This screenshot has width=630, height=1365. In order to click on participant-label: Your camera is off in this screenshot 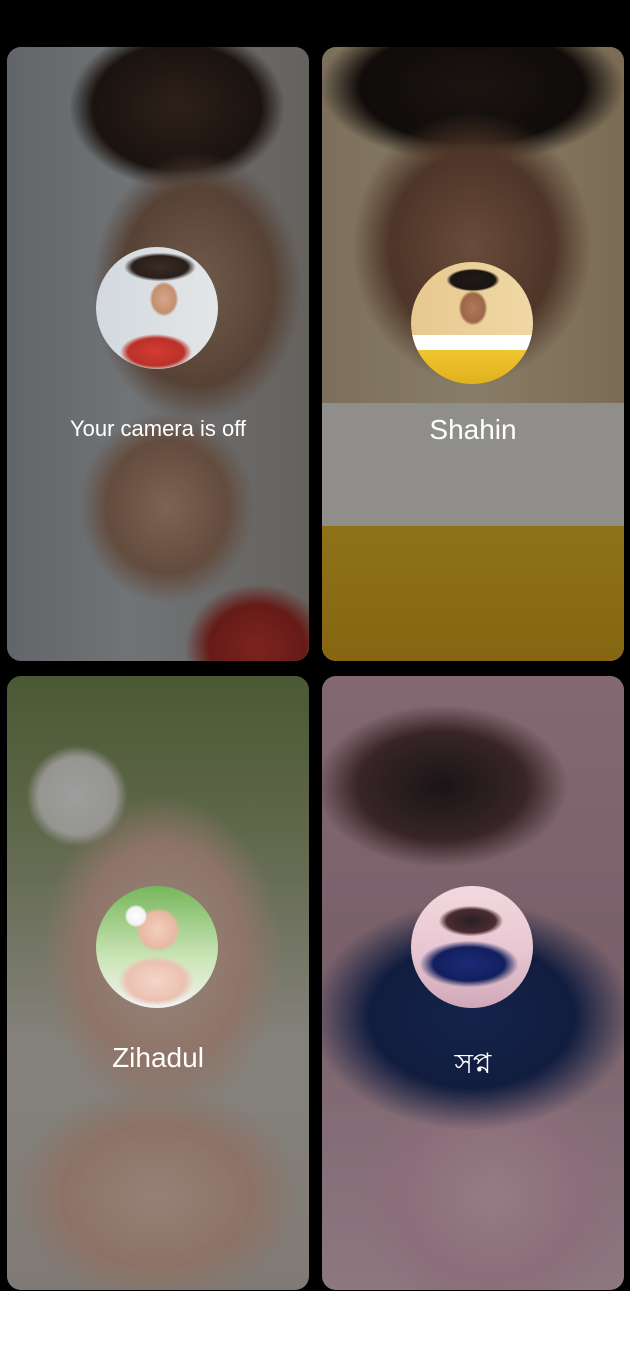, I will do `click(158, 428)`.